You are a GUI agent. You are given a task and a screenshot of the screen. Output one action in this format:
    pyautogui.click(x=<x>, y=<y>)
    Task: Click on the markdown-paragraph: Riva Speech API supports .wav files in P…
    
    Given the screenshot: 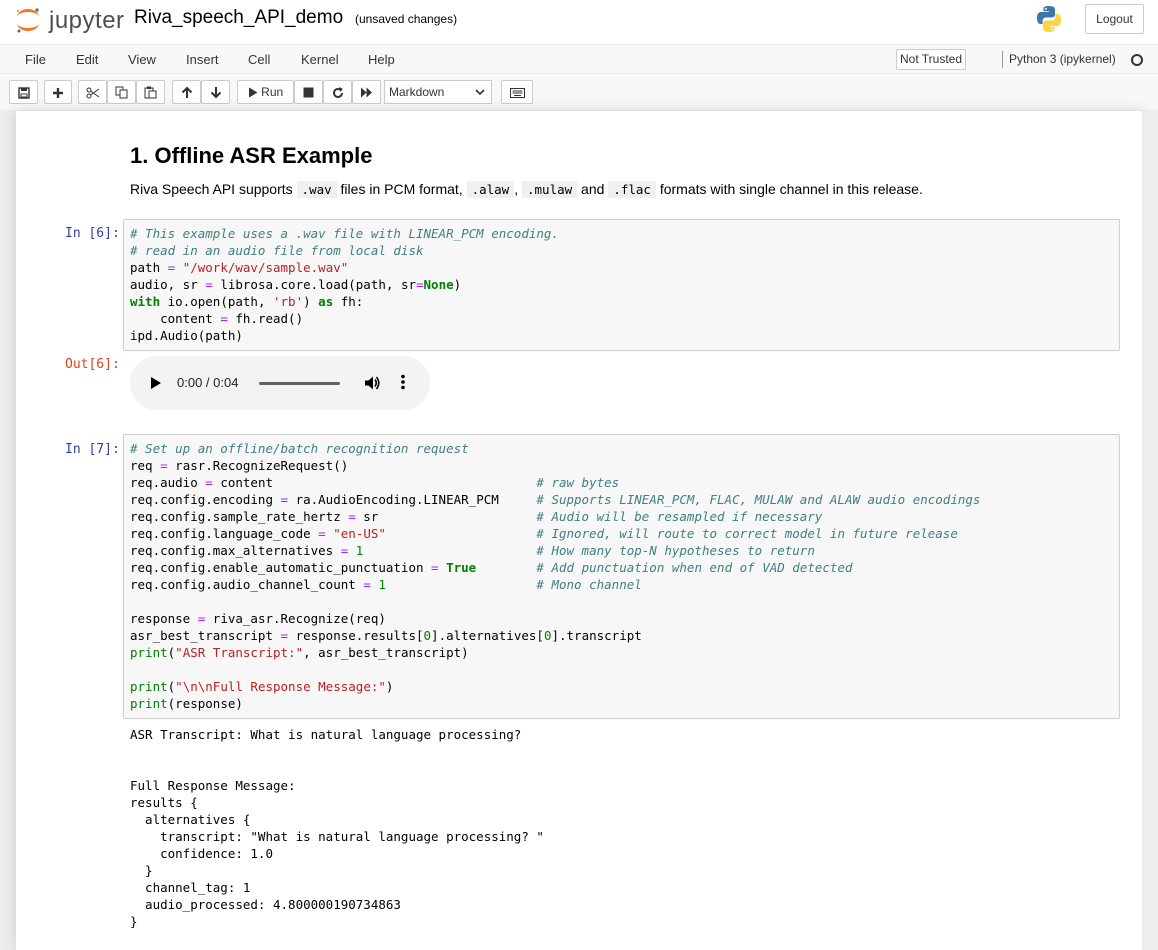 What is the action you would take?
    pyautogui.click(x=526, y=189)
    